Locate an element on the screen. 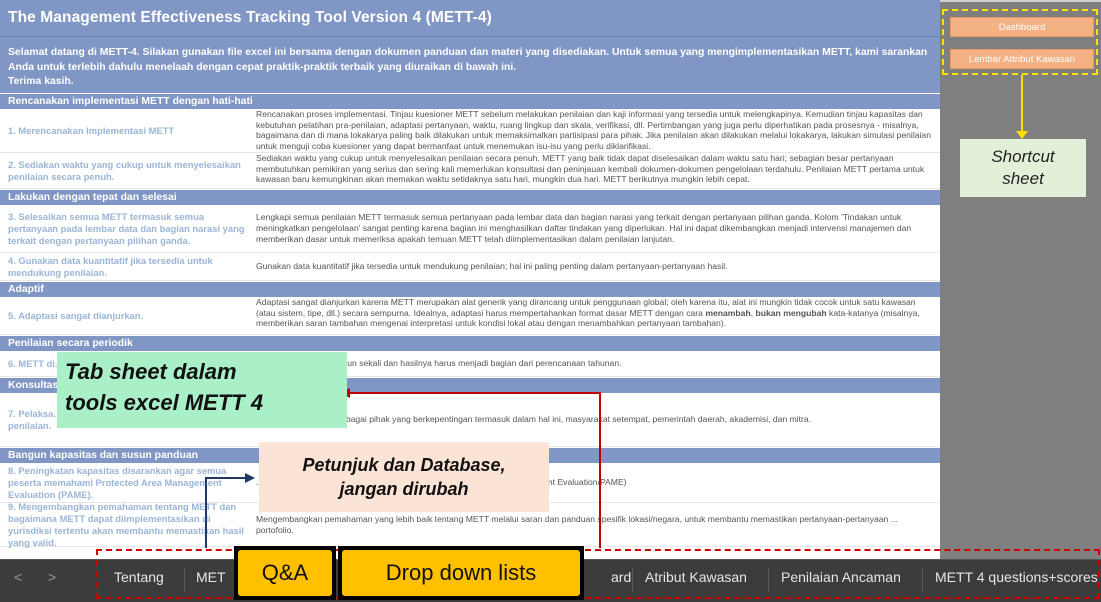 The image size is (1101, 602). shortcut-connector-line is located at coordinates (1022, 104).